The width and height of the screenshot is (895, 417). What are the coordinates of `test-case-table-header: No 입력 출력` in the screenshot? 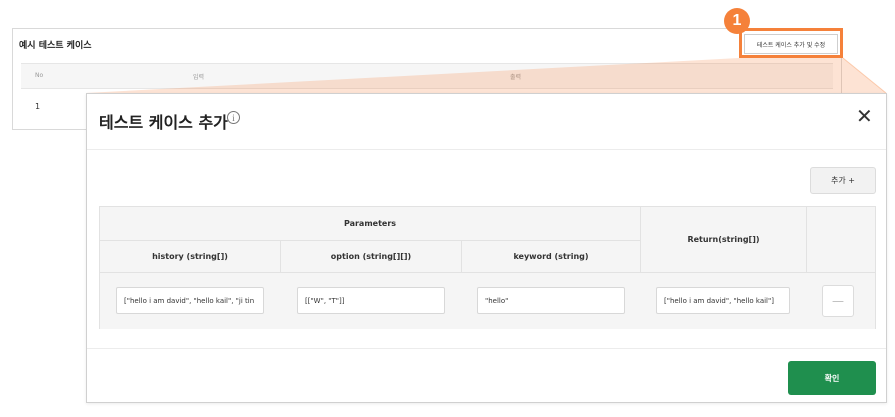 It's located at (427, 76).